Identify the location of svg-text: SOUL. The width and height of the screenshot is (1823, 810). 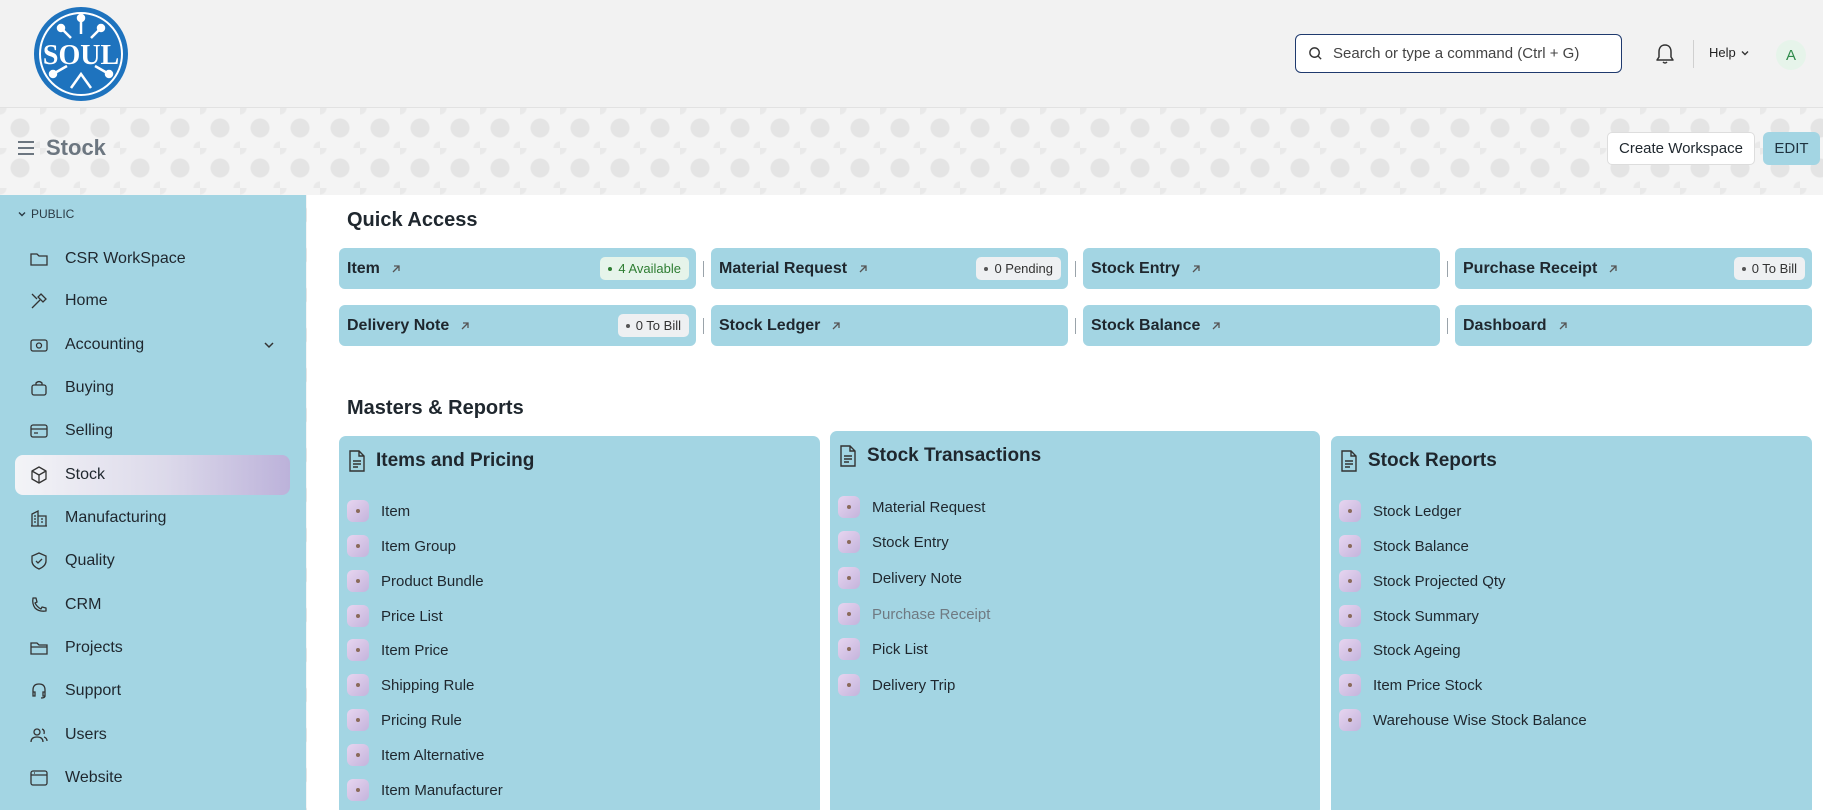
(81, 55).